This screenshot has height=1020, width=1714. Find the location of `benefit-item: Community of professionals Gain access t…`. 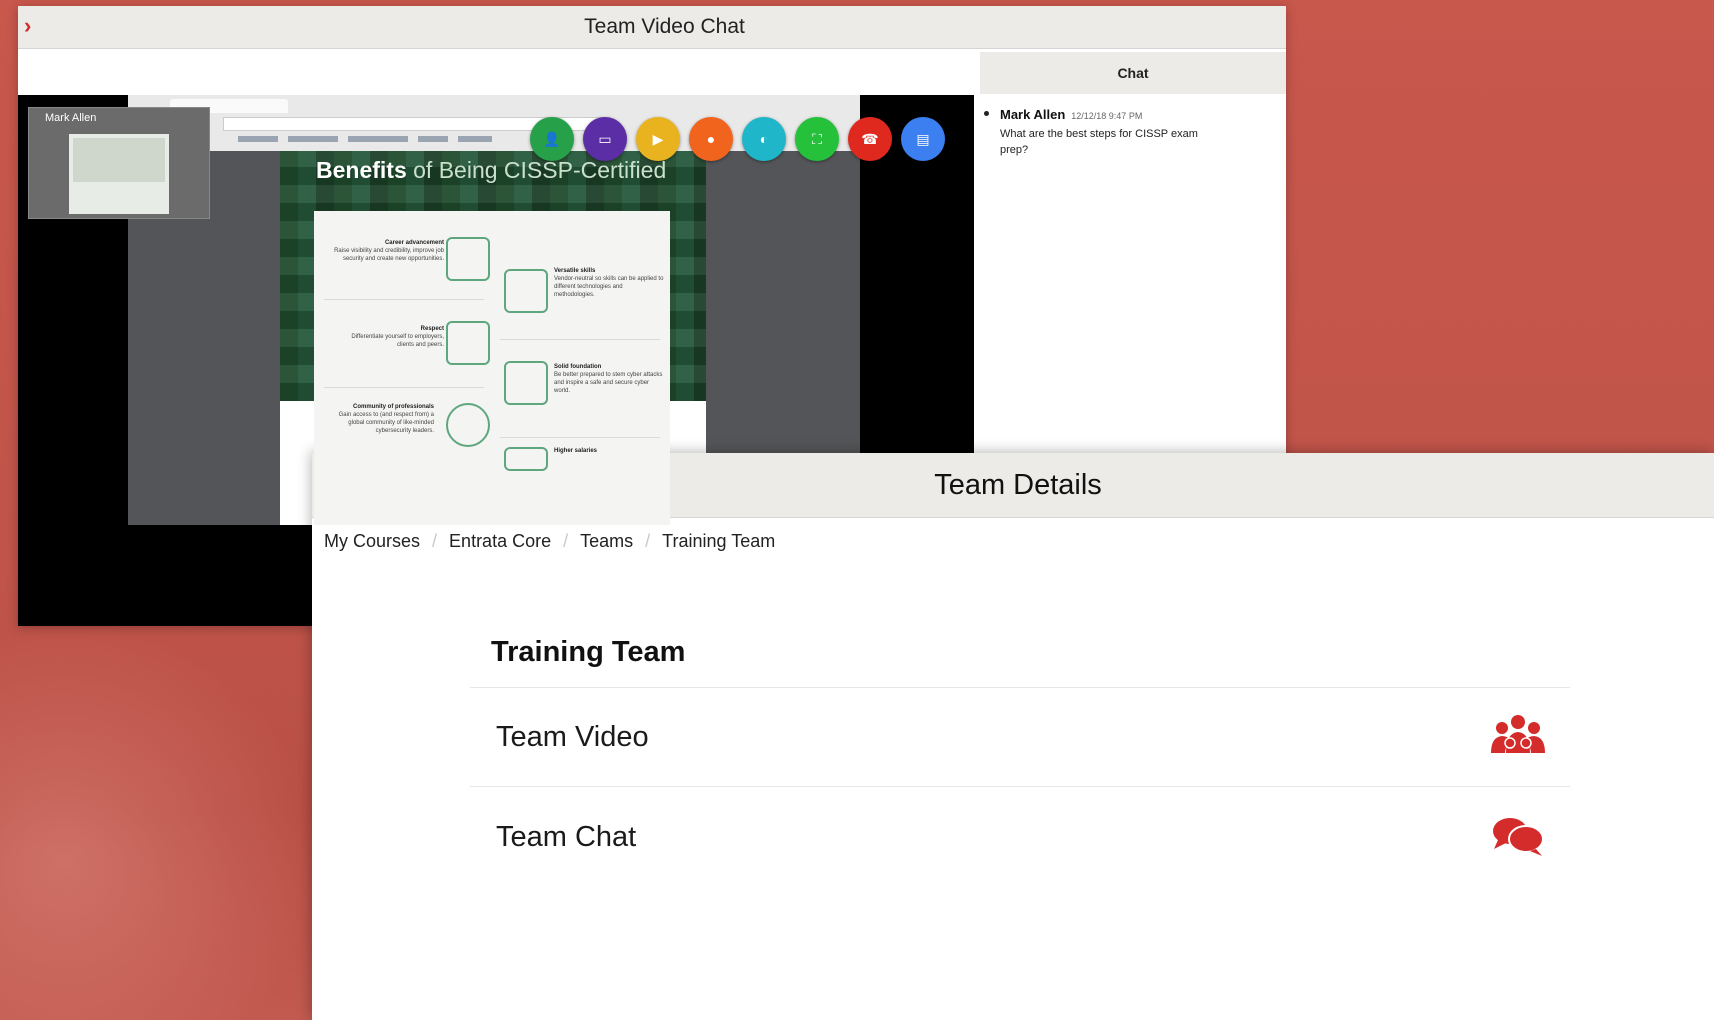

benefit-item: Community of professionals Gain access t… is located at coordinates (386, 419).